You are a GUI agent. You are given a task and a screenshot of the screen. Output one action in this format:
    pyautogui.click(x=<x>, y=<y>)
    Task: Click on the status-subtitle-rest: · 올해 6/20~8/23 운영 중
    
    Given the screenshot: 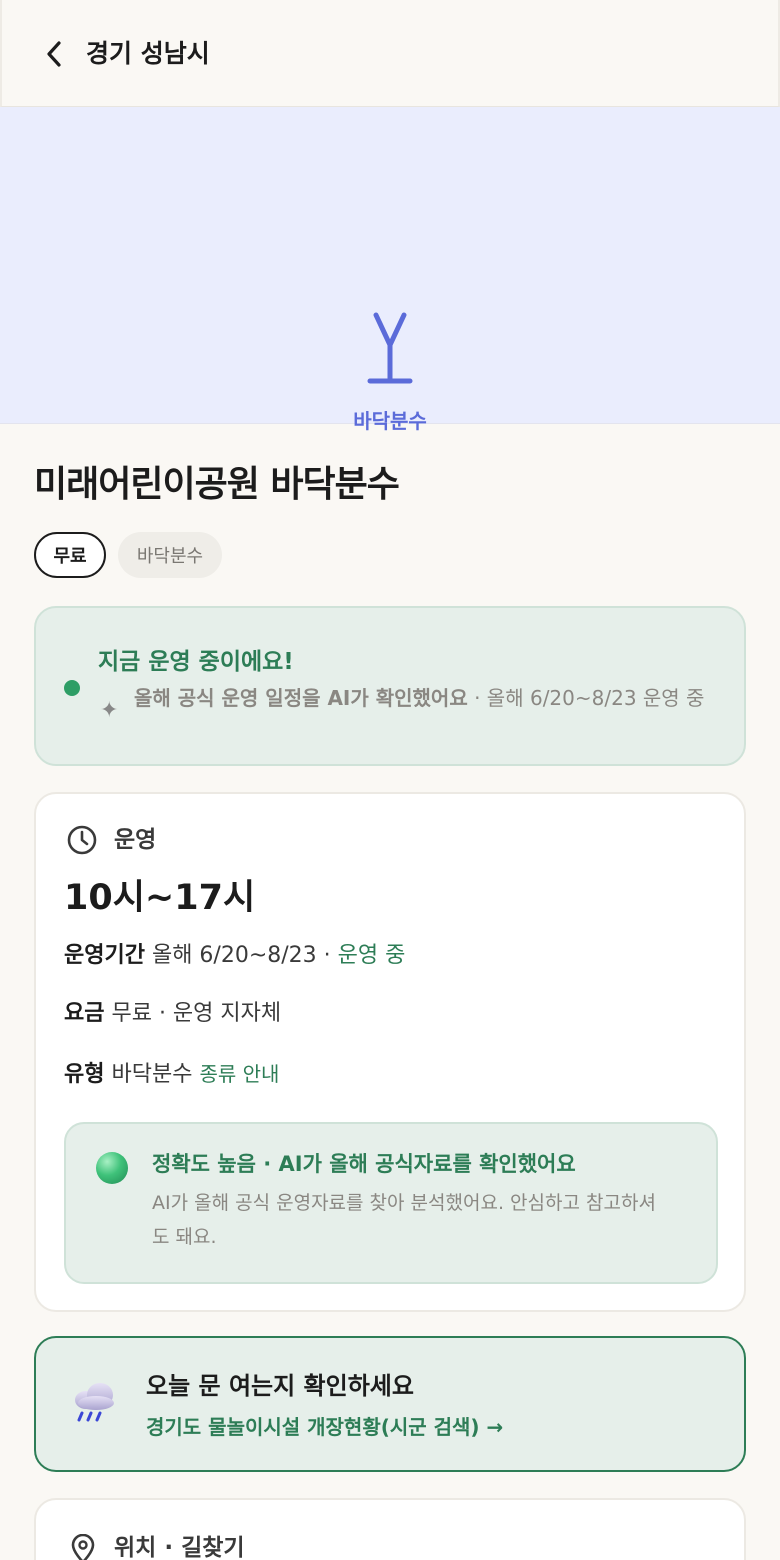 What is the action you would take?
    pyautogui.click(x=586, y=698)
    